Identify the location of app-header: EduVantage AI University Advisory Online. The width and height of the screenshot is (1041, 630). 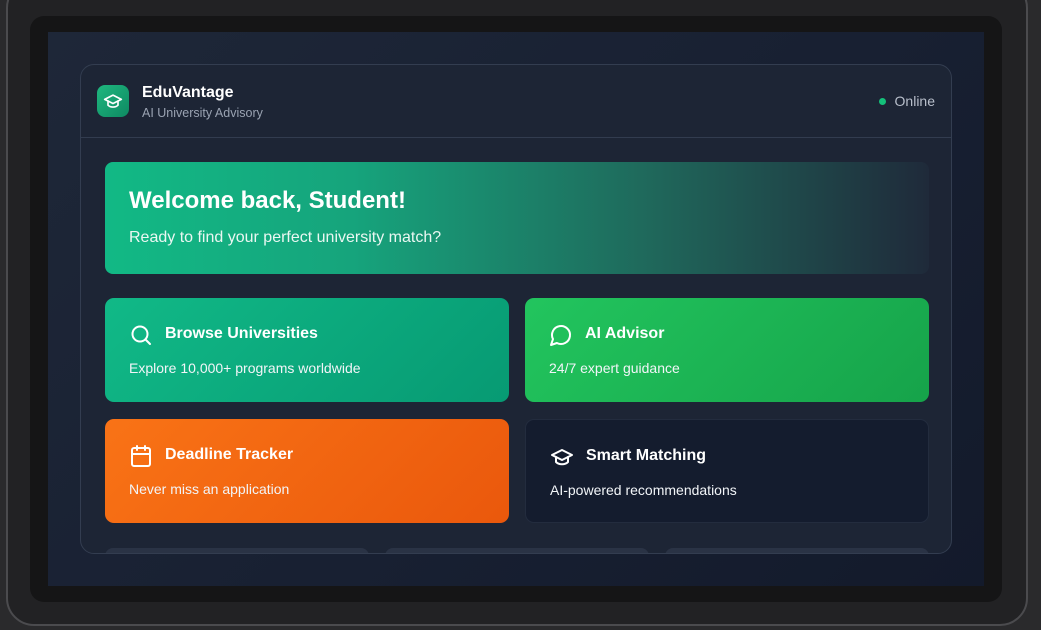
(516, 101).